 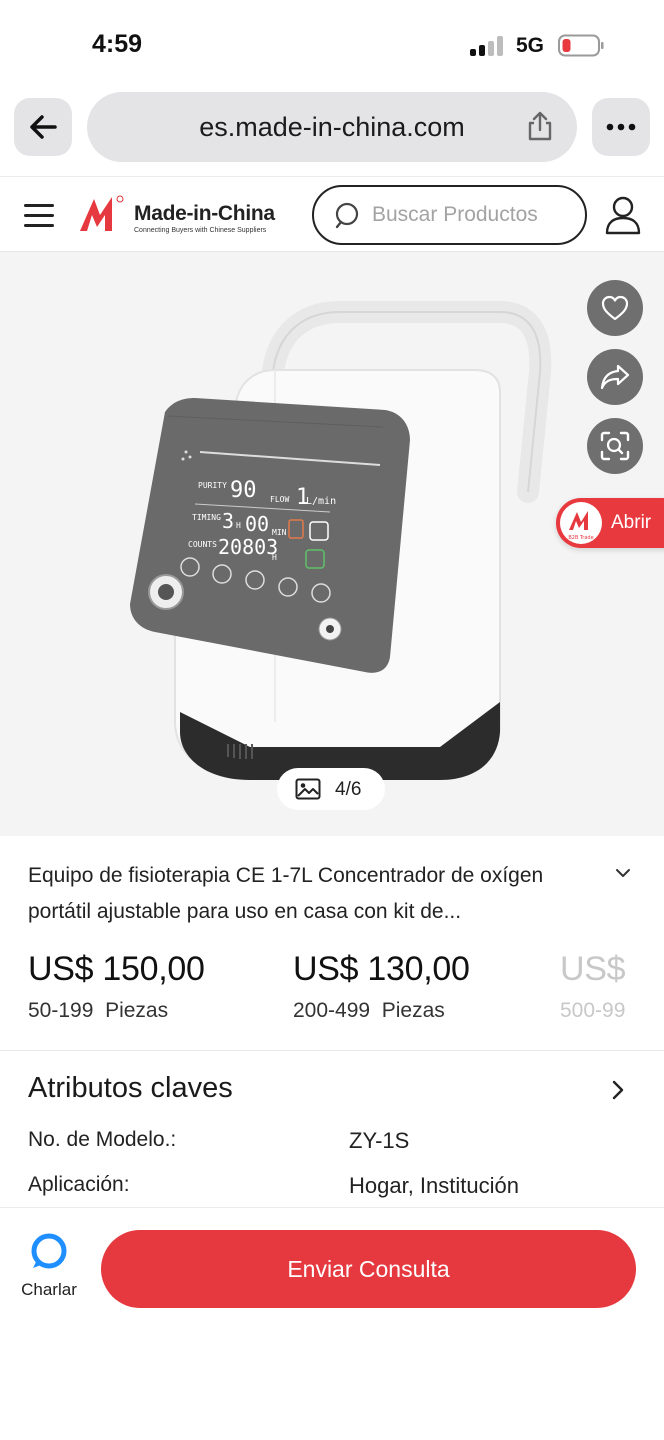 I want to click on search-icon, so click(x=347, y=215).